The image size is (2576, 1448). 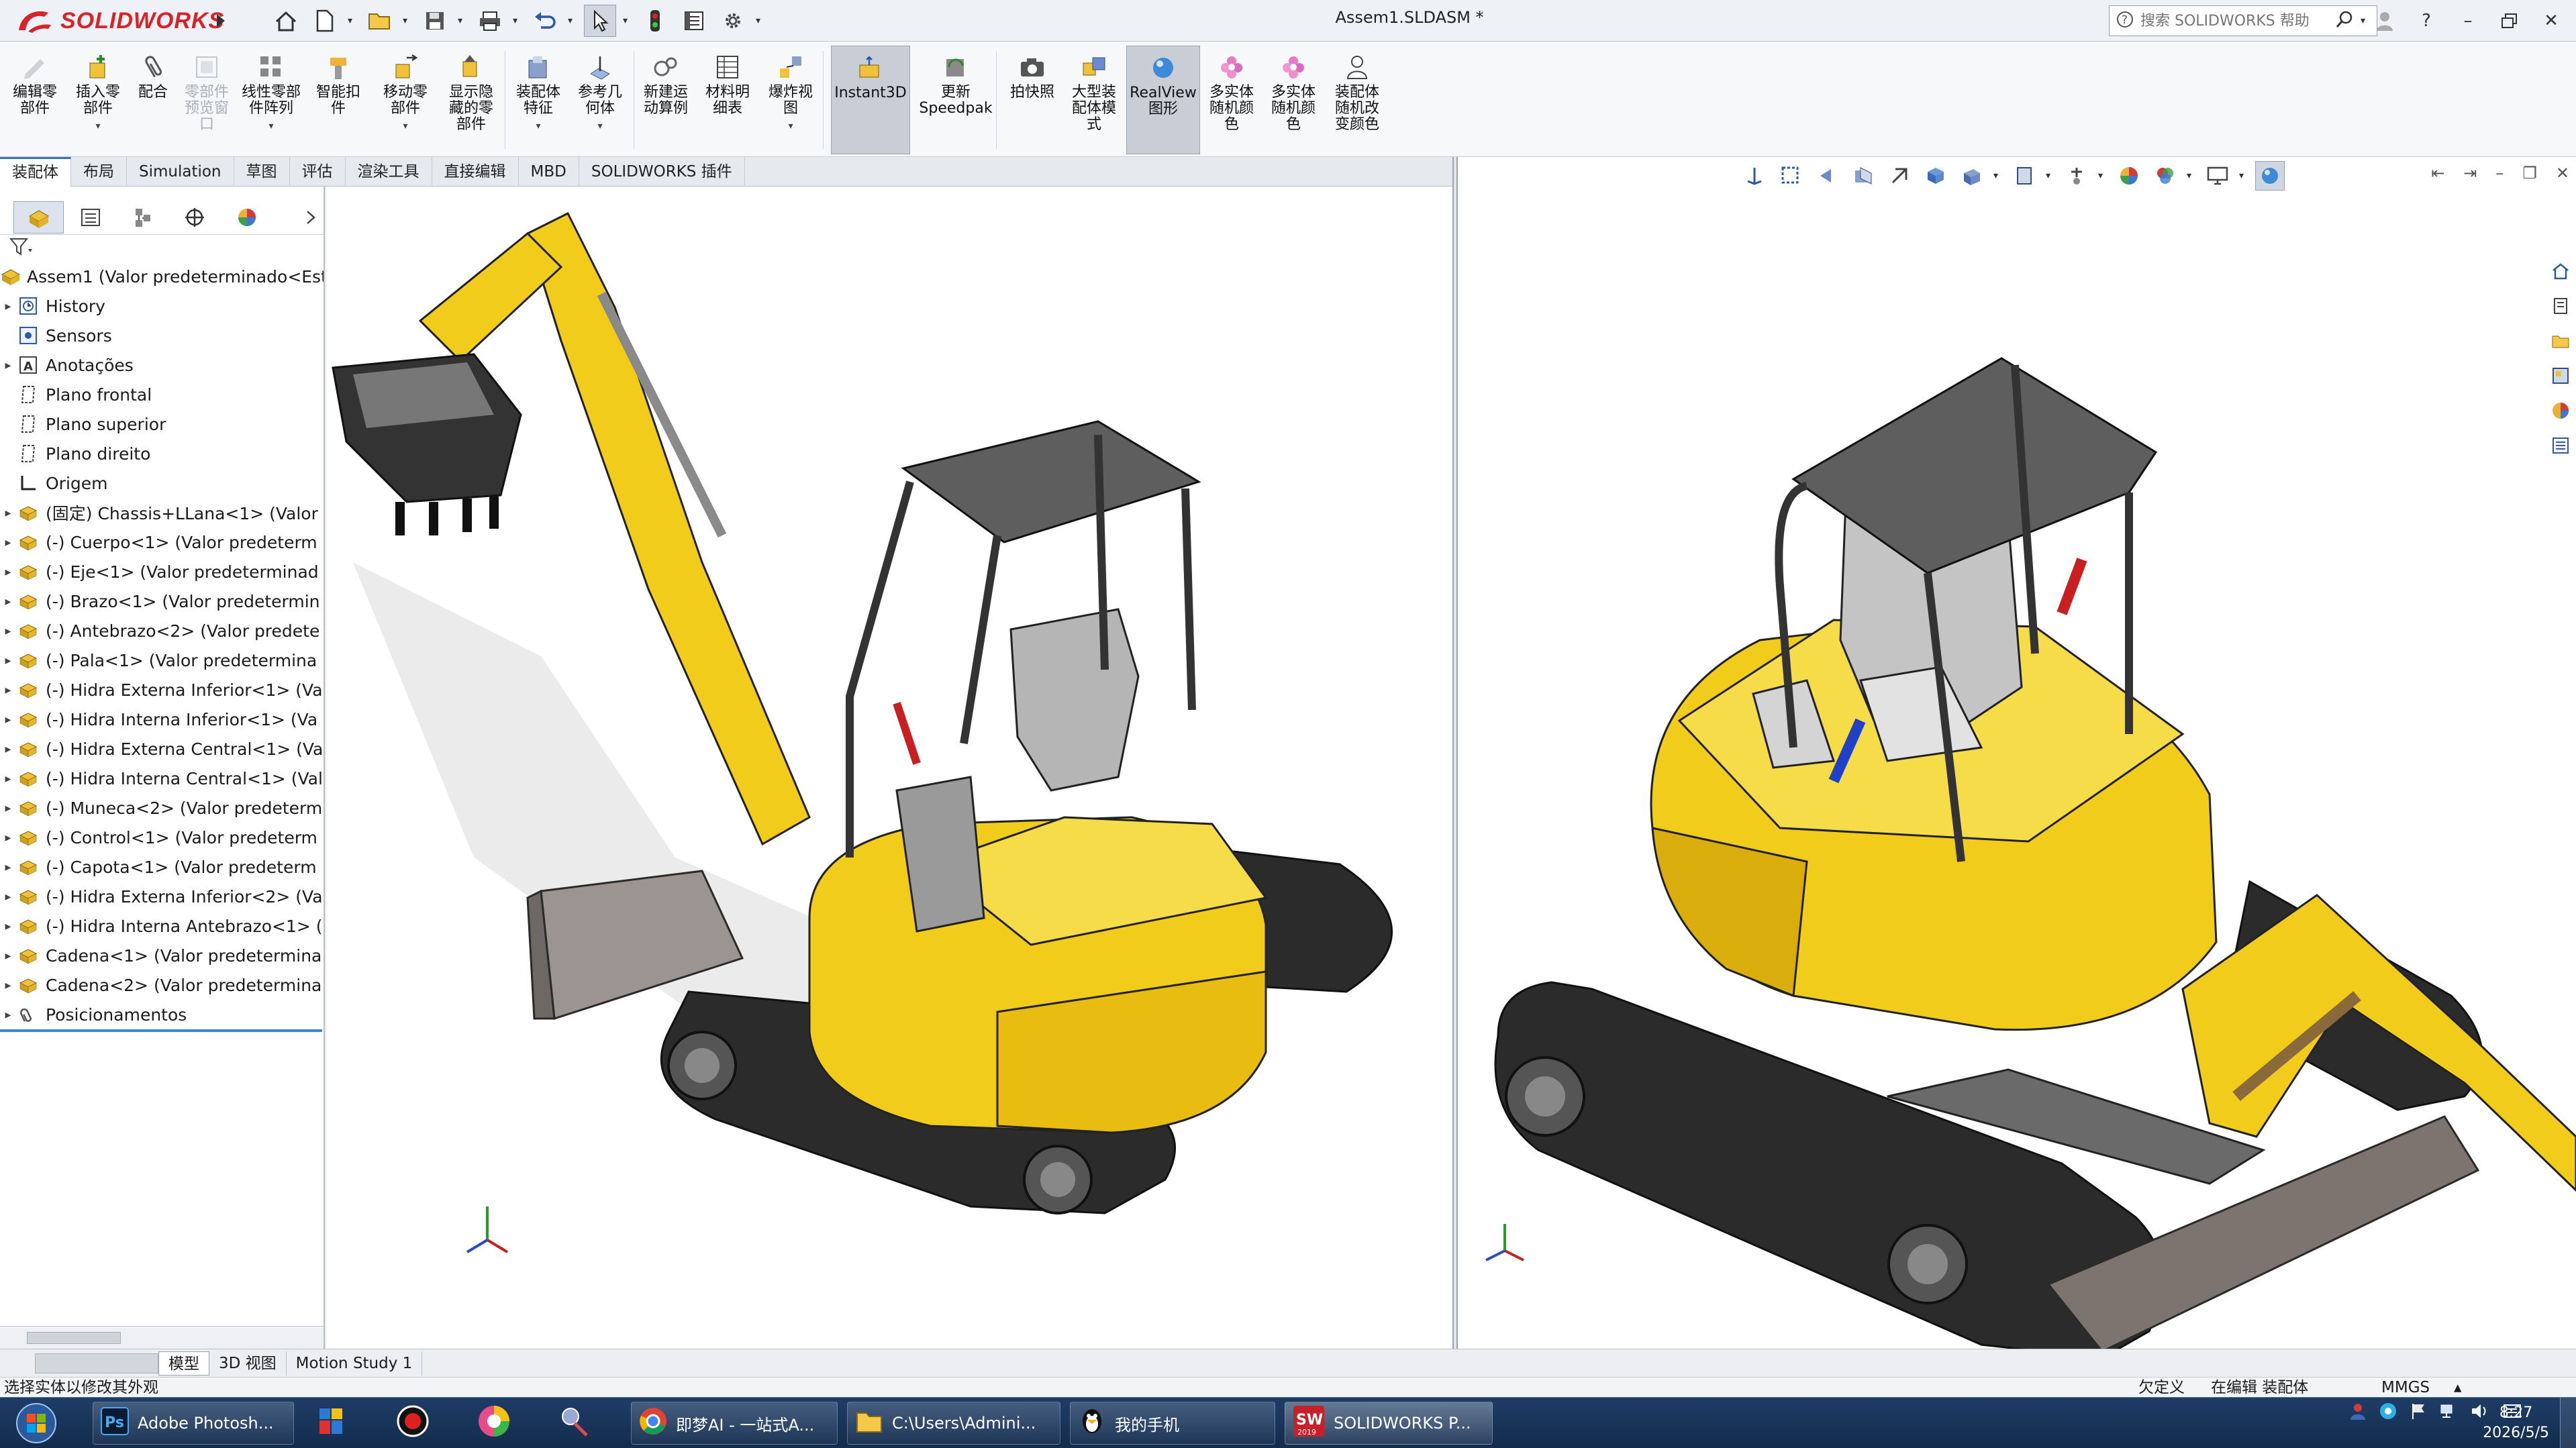 What do you see at coordinates (246, 217) in the screenshot?
I see `display-manager-tab-icon` at bounding box center [246, 217].